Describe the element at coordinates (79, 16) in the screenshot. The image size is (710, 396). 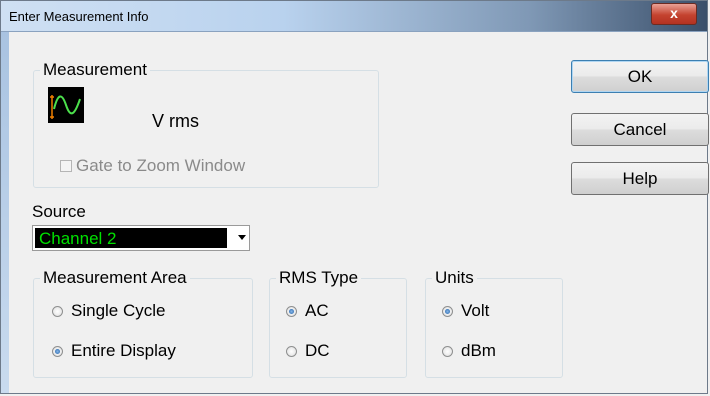
I see `window-title: Enter Measurement Info` at that location.